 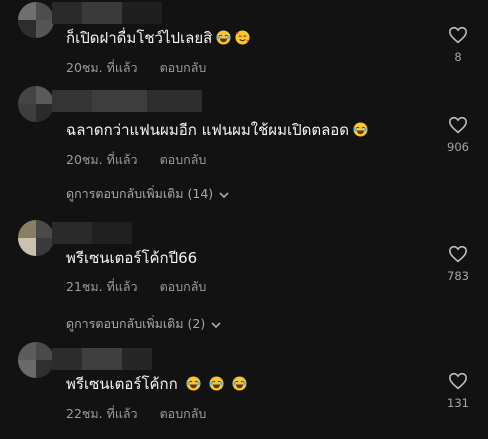 I want to click on comment-meta: 21ชม. ที่แล้ว ตอบกลับ, so click(x=136, y=287).